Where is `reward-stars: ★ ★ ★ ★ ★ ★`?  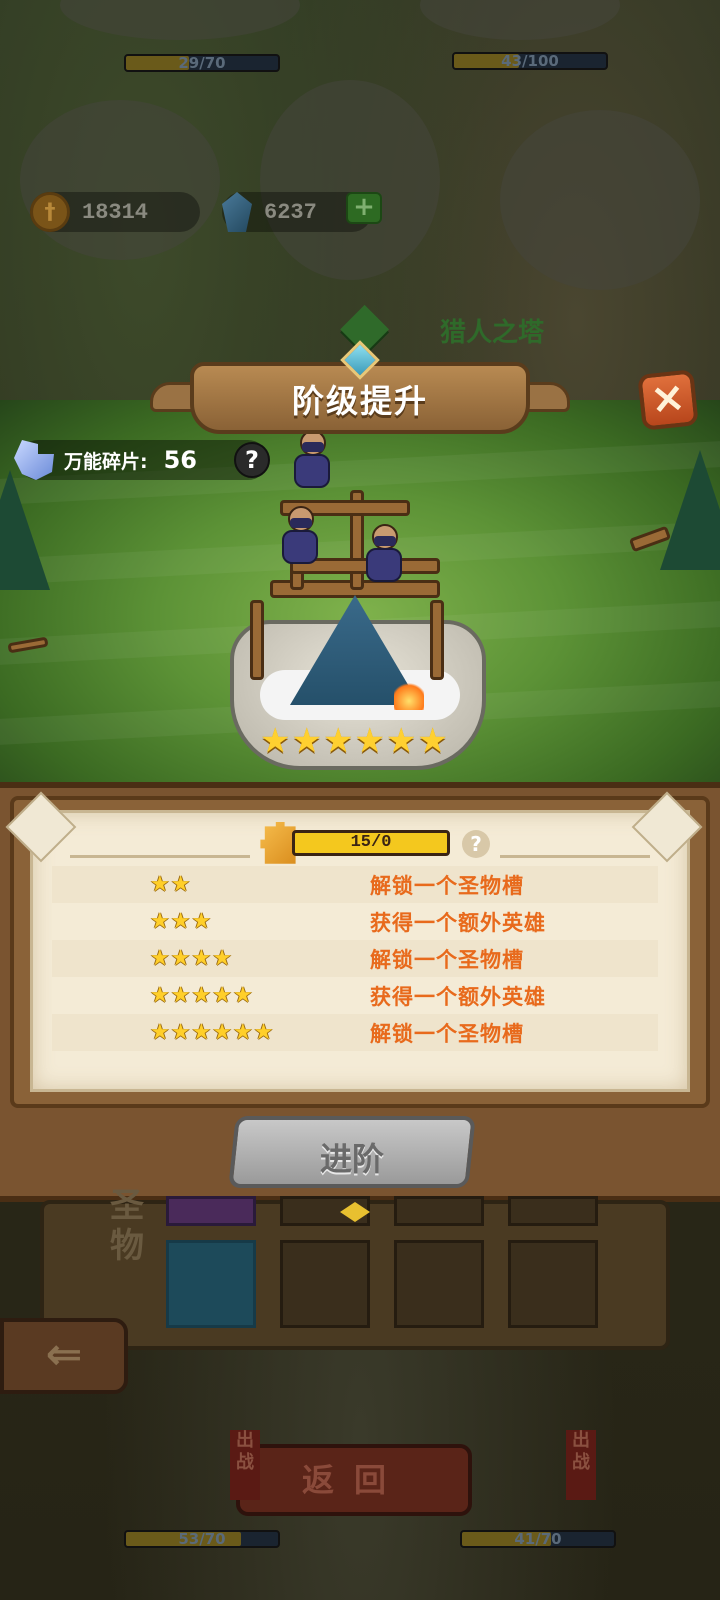
reward-stars: ★ ★ ★ ★ ★ ★ is located at coordinates (211, 1032).